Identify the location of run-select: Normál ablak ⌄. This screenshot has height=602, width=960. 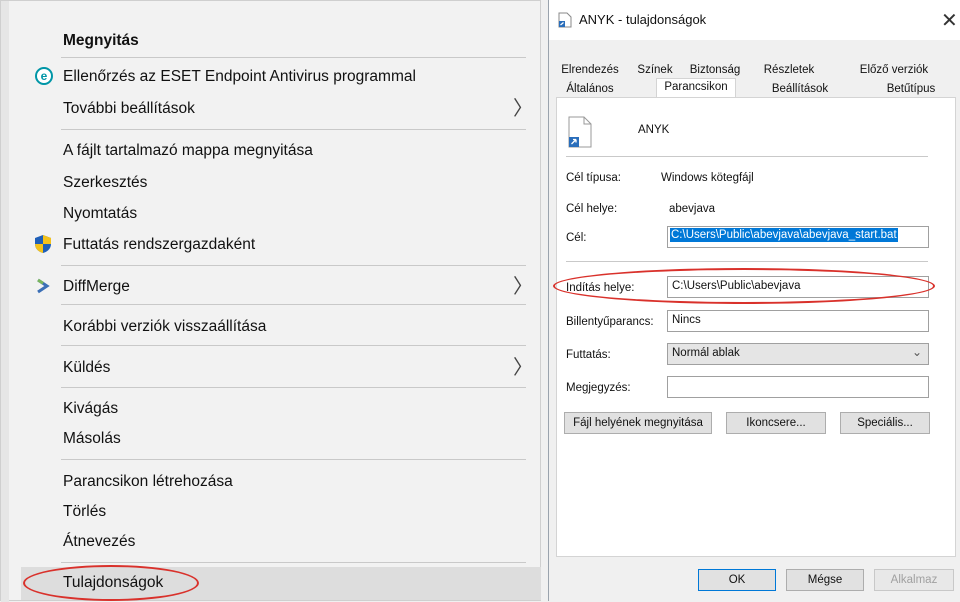
(798, 354).